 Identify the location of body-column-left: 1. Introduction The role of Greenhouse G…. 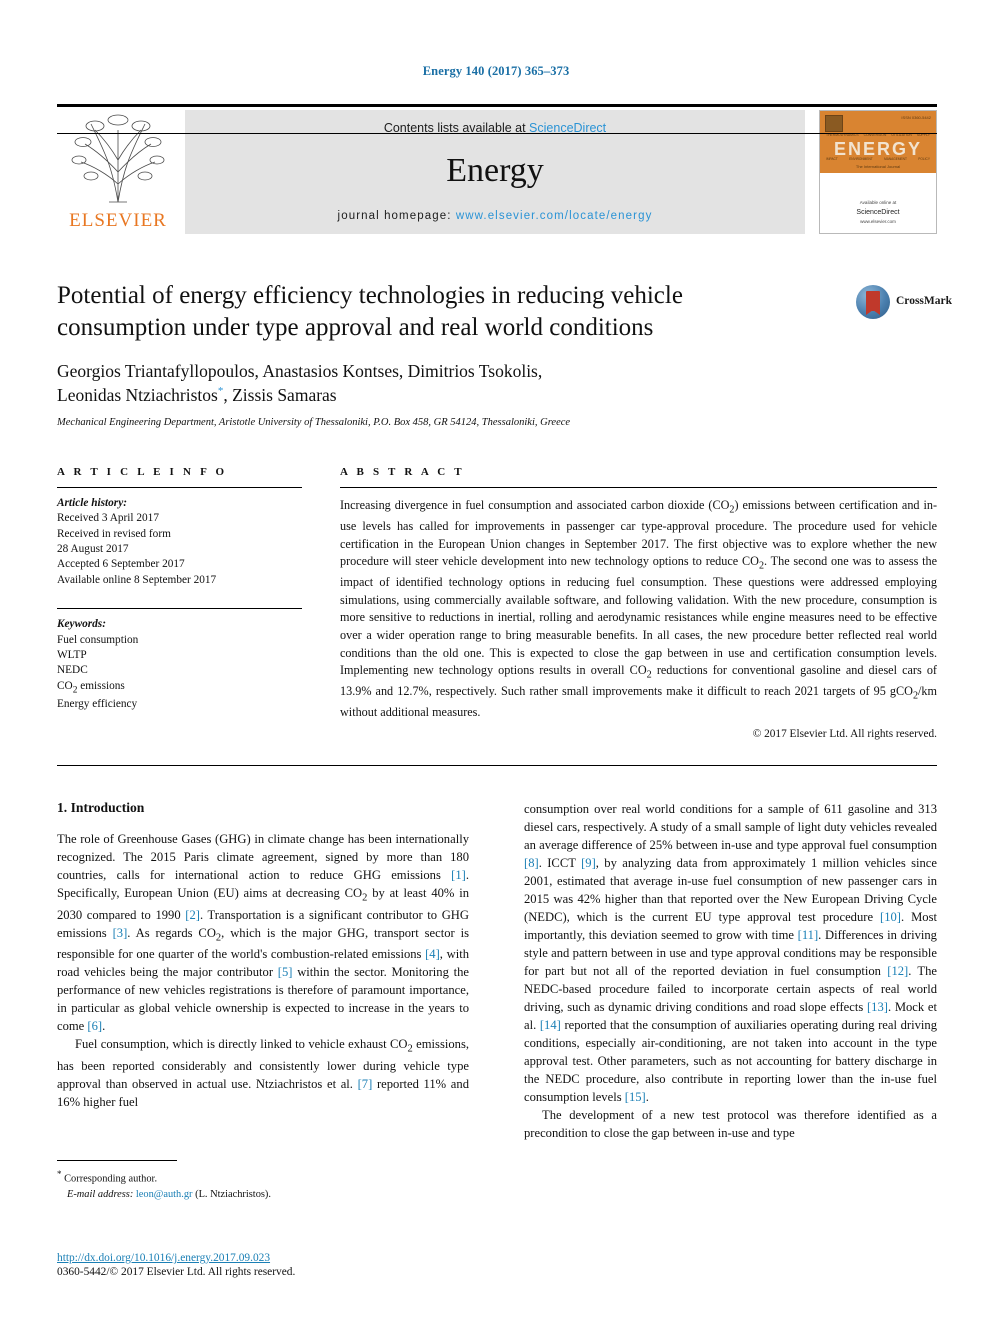
(263, 955).